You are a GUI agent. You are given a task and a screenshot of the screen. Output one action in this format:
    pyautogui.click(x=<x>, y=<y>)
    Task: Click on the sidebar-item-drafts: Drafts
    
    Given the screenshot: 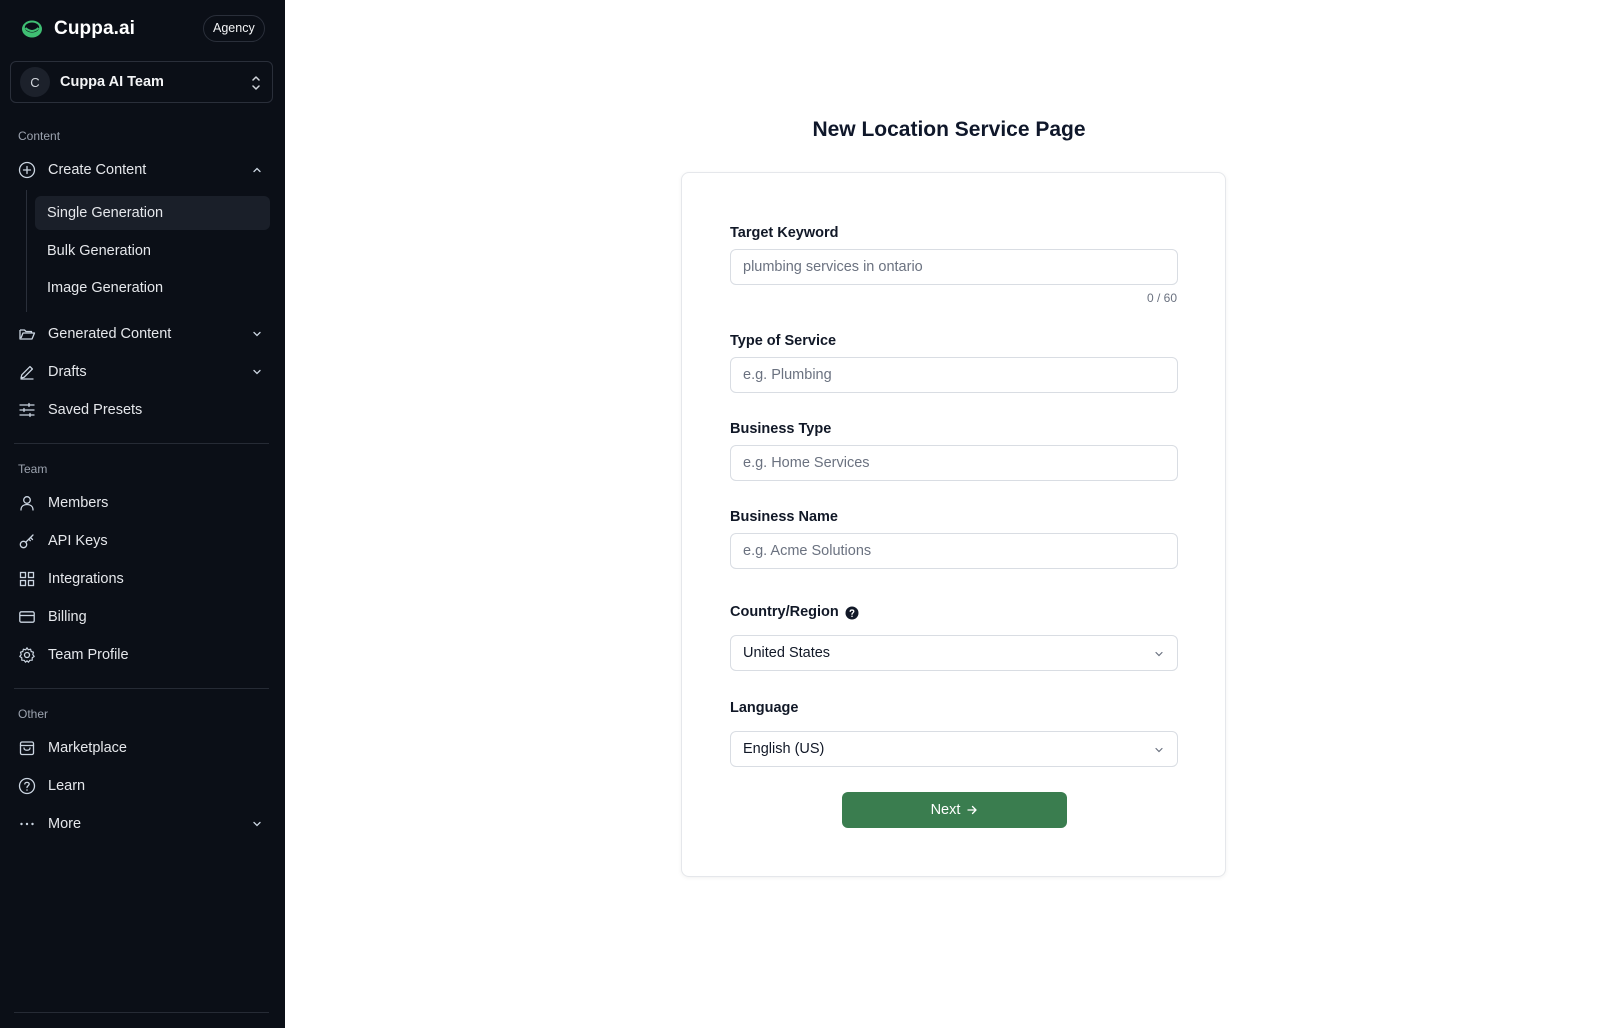 What is the action you would take?
    pyautogui.click(x=141, y=372)
    